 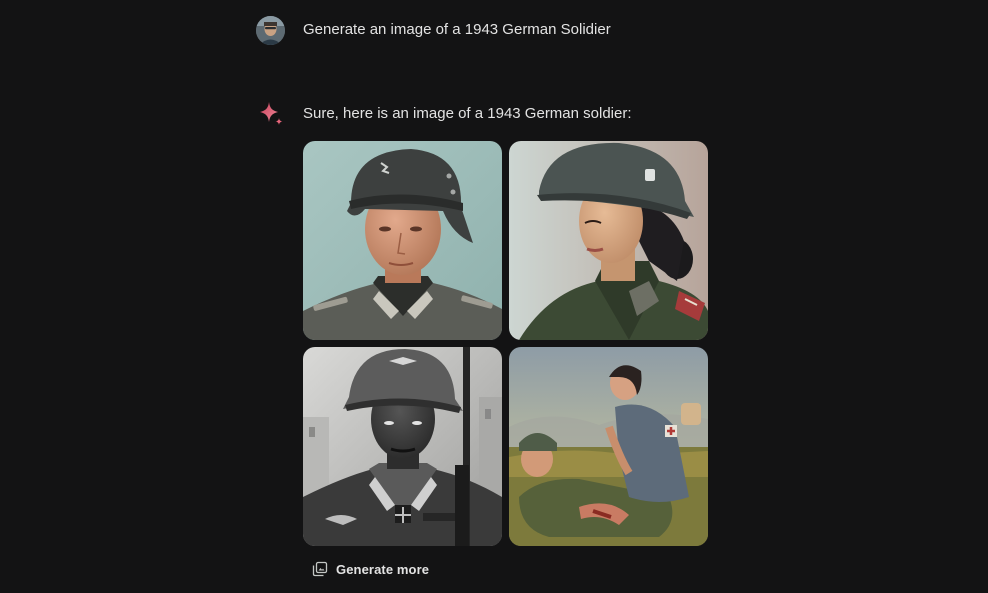 I want to click on image-stack-icon, so click(x=320, y=569).